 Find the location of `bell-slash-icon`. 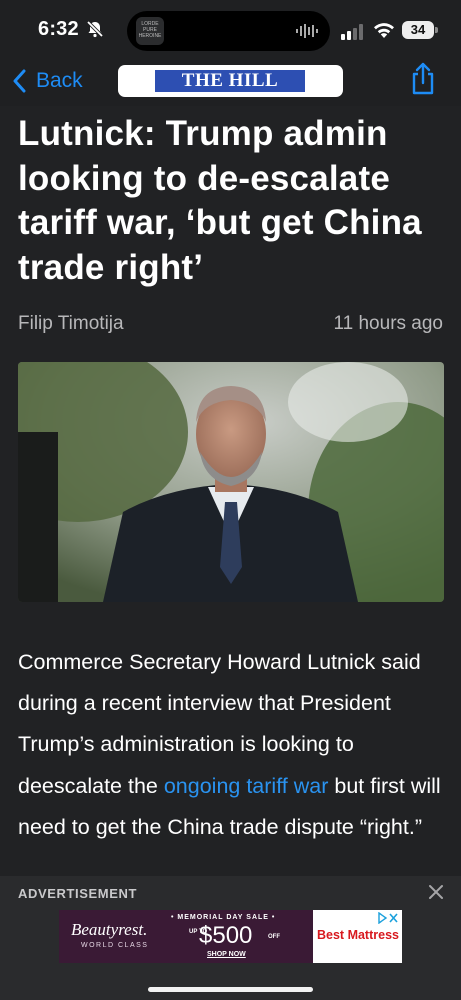

bell-slash-icon is located at coordinates (95, 29).